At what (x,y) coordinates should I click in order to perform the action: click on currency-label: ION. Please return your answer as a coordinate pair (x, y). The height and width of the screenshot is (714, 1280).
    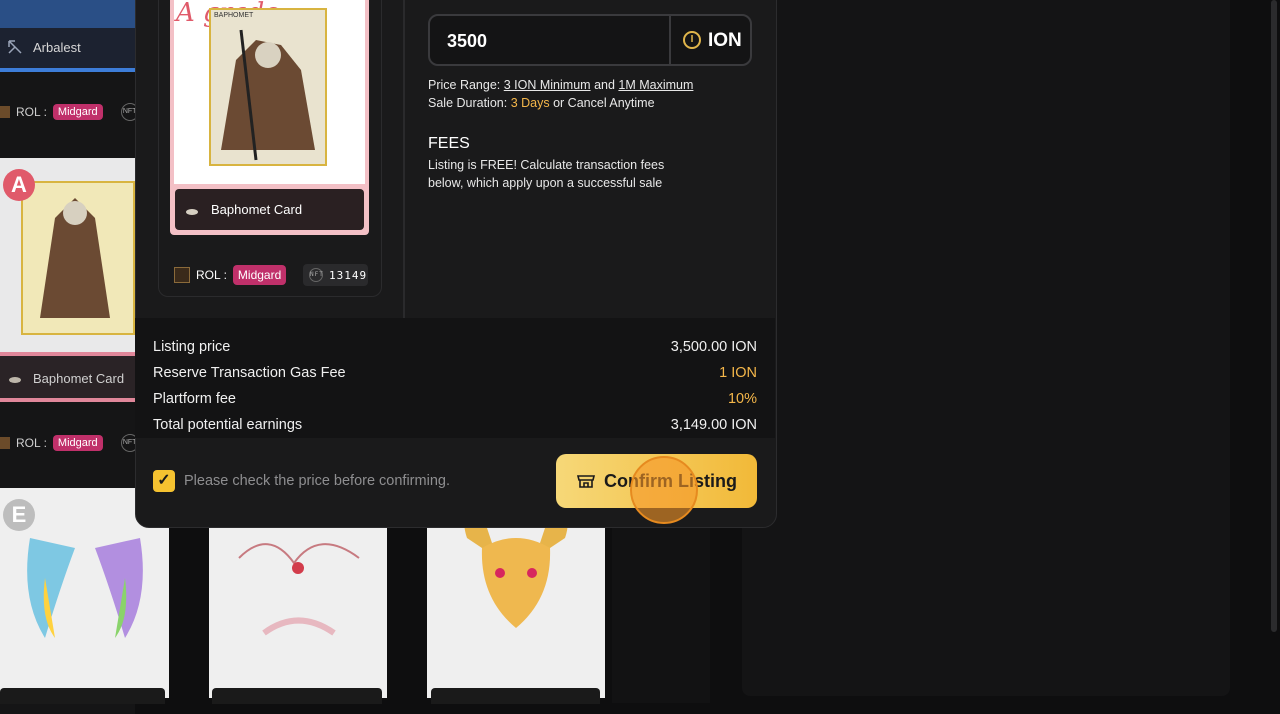
    Looking at the image, I should click on (725, 40).